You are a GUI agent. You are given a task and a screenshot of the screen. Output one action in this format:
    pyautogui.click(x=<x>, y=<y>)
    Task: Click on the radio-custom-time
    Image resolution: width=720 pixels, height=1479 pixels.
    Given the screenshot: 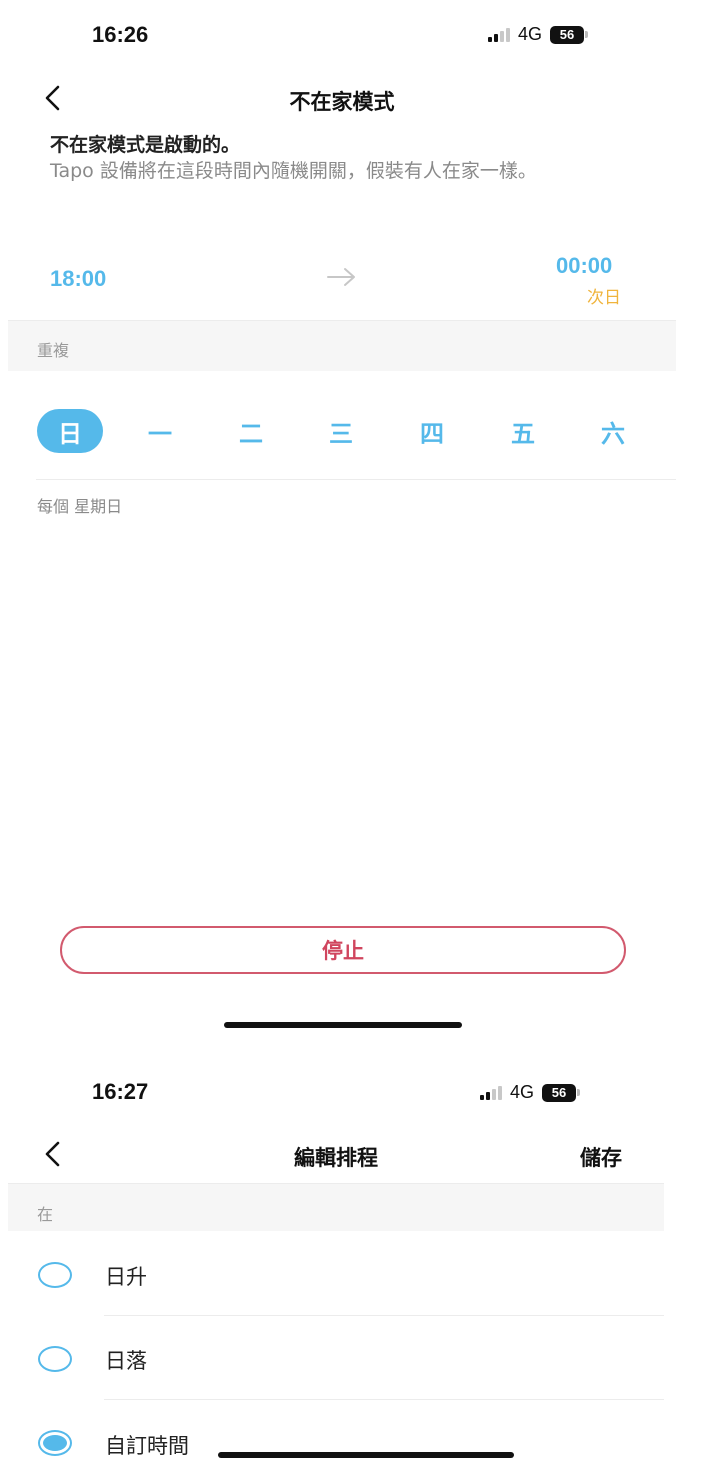 What is the action you would take?
    pyautogui.click(x=55, y=1443)
    